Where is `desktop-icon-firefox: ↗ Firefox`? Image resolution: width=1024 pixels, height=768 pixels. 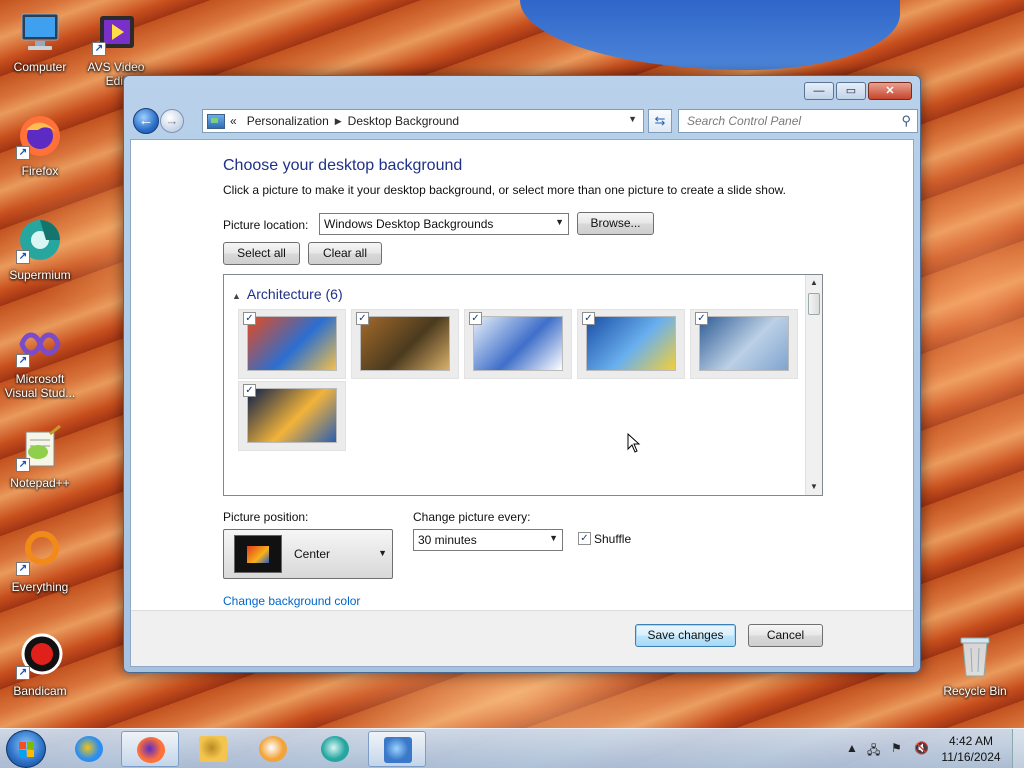 desktop-icon-firefox: ↗ Firefox is located at coordinates (40, 145).